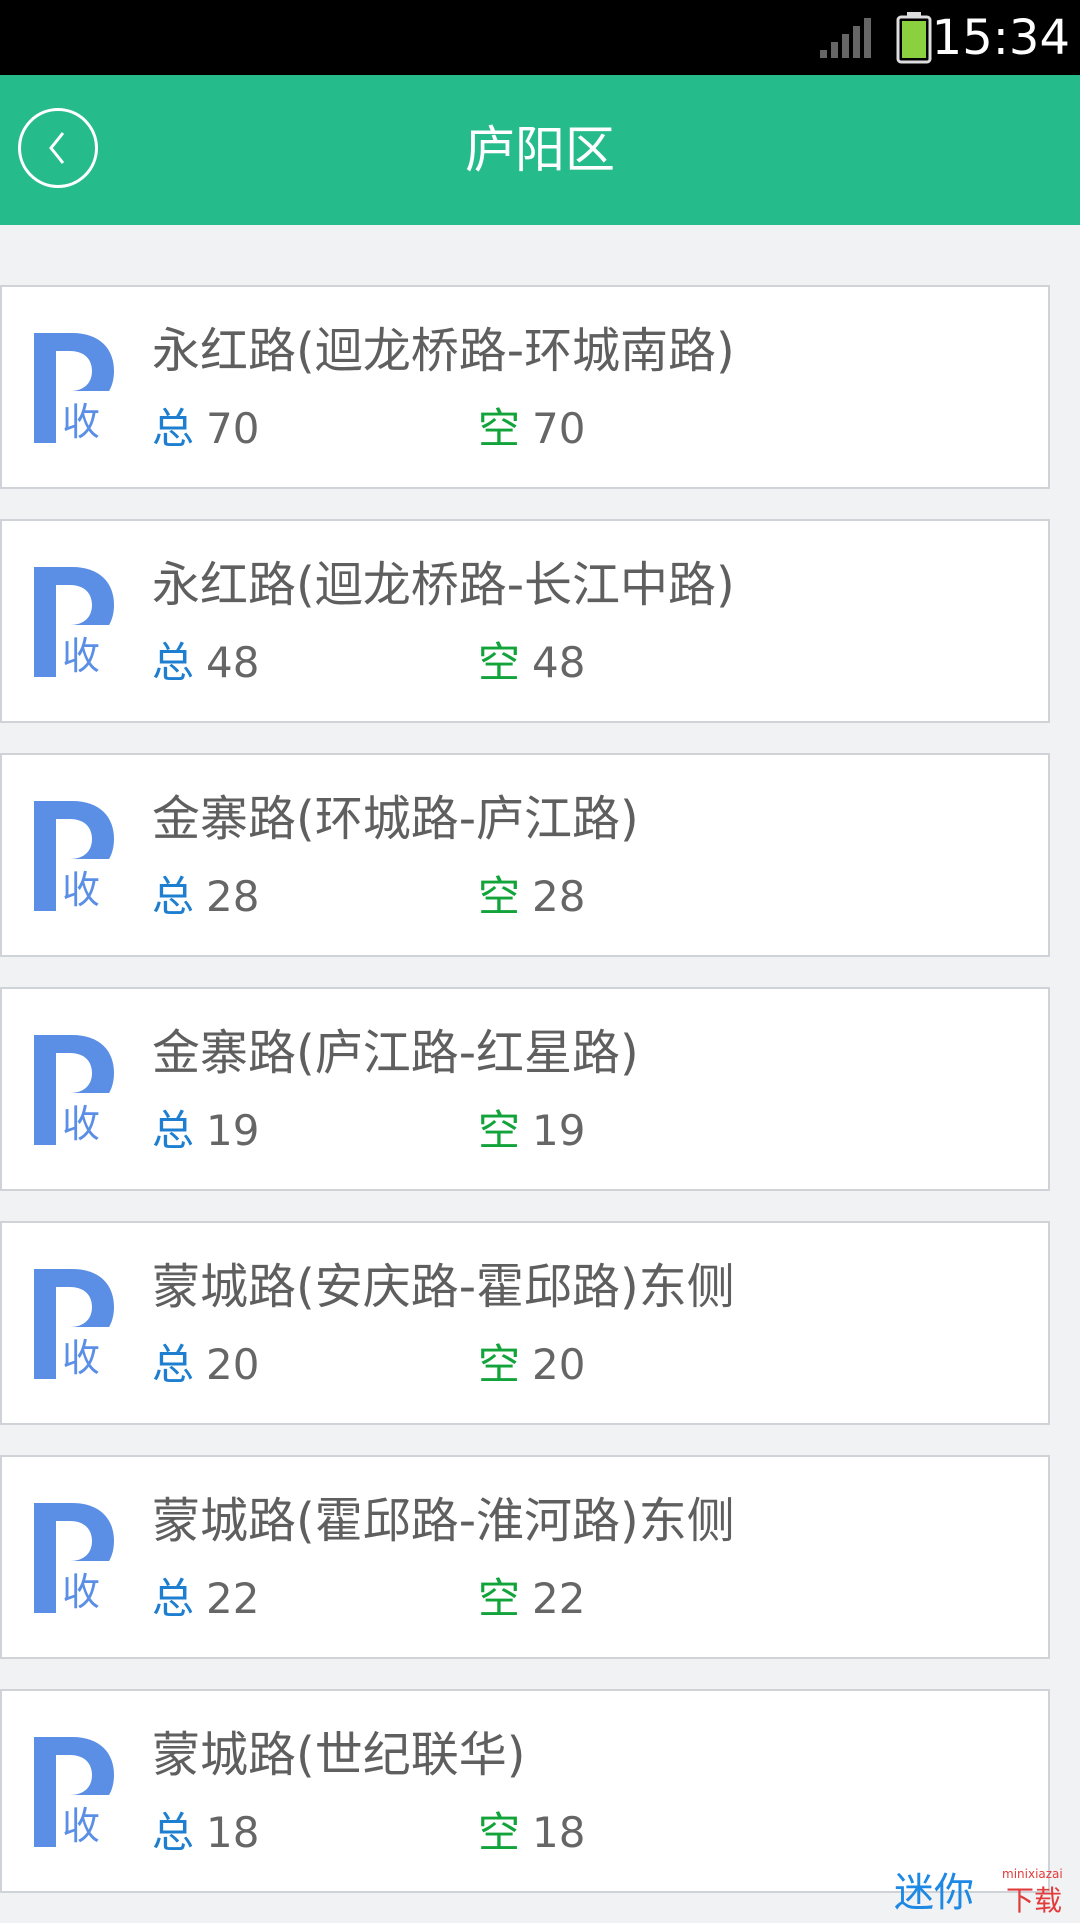  What do you see at coordinates (233, 1832) in the screenshot?
I see `total-value: 18` at bounding box center [233, 1832].